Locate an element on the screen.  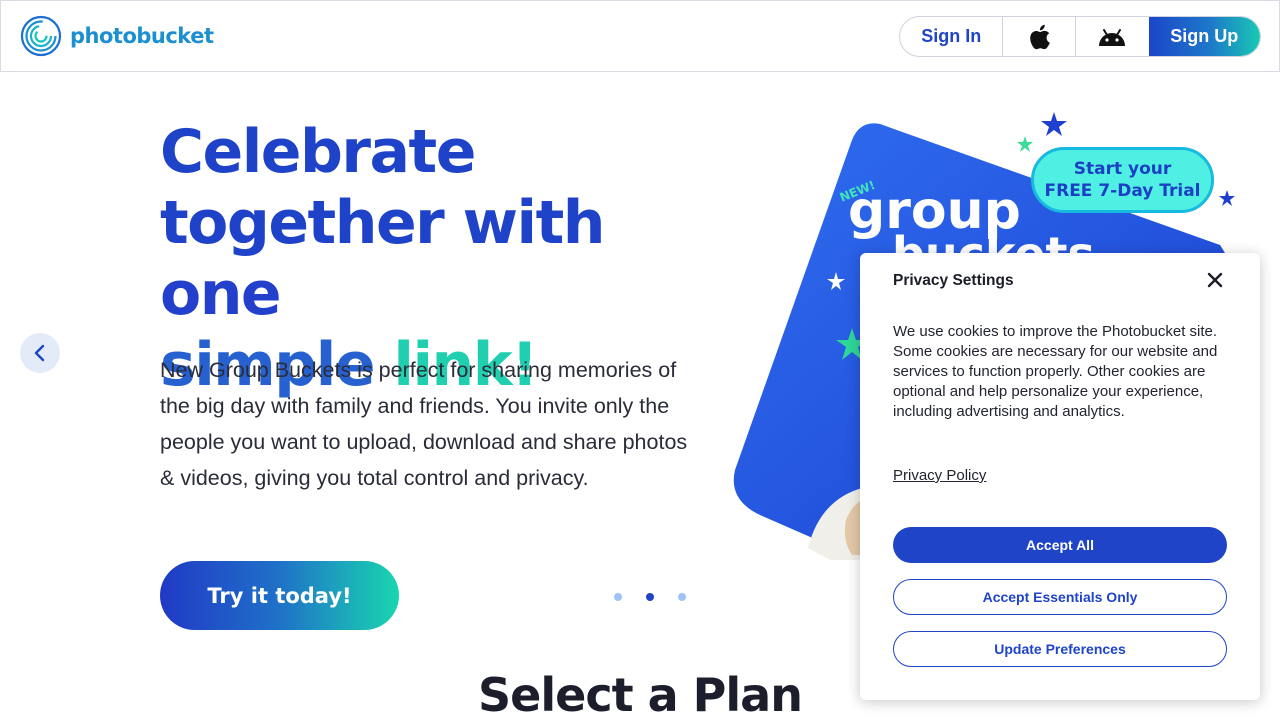
sign-in-button: Sign In is located at coordinates (952, 36).